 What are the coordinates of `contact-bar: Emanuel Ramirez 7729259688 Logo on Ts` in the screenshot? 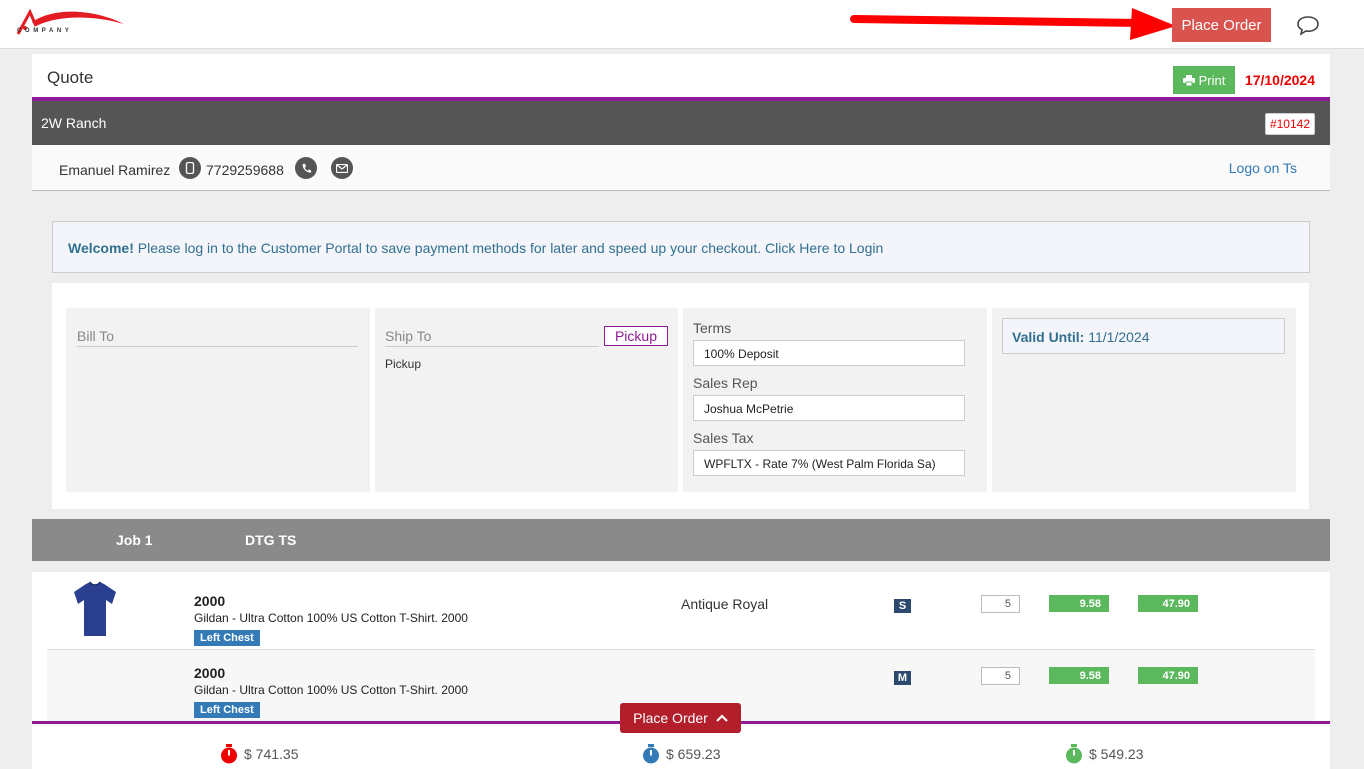 It's located at (681, 168).